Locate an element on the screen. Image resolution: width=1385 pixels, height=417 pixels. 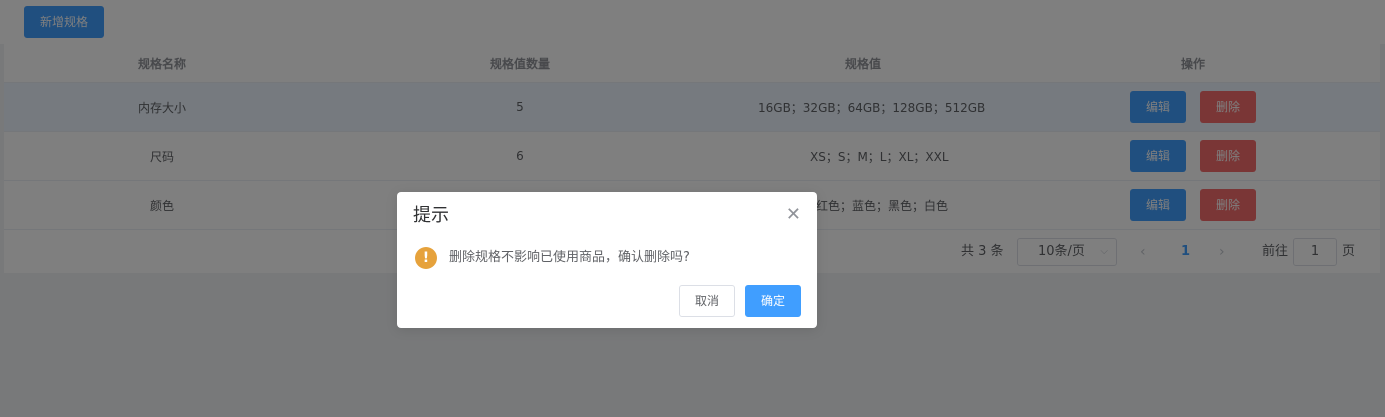
dialog-title: 提示 is located at coordinates (431, 215).